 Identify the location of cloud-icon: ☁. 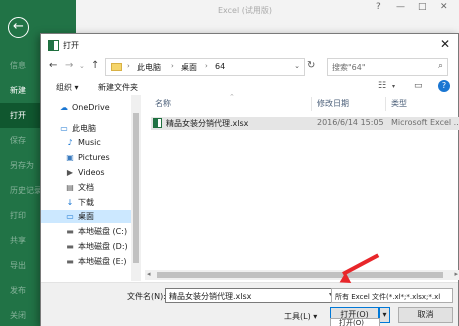
(64, 107).